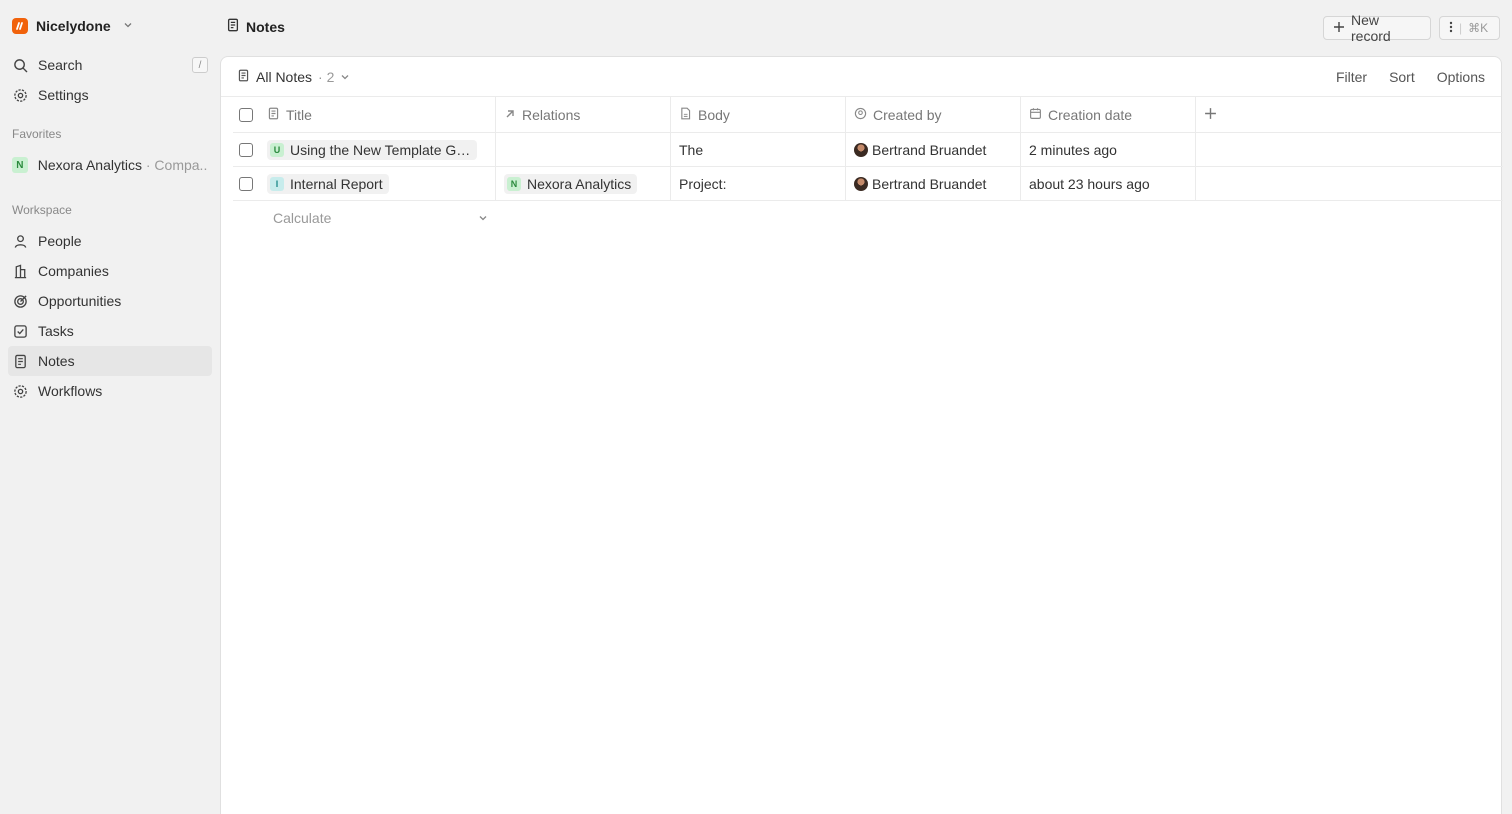  I want to click on settings-item: Settings, so click(110, 95).